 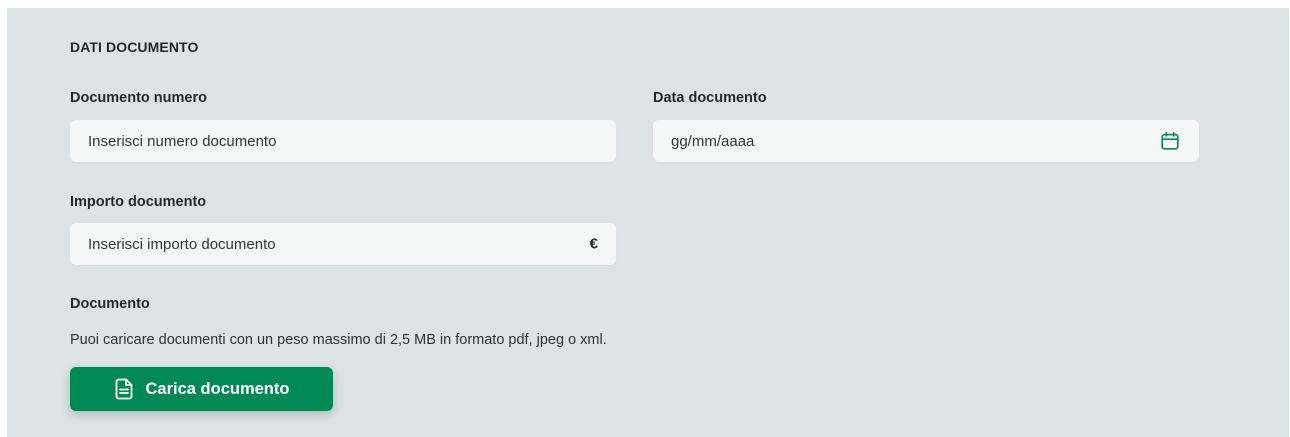 What do you see at coordinates (710, 98) in the screenshot?
I see `document-date-label: Data documento` at bounding box center [710, 98].